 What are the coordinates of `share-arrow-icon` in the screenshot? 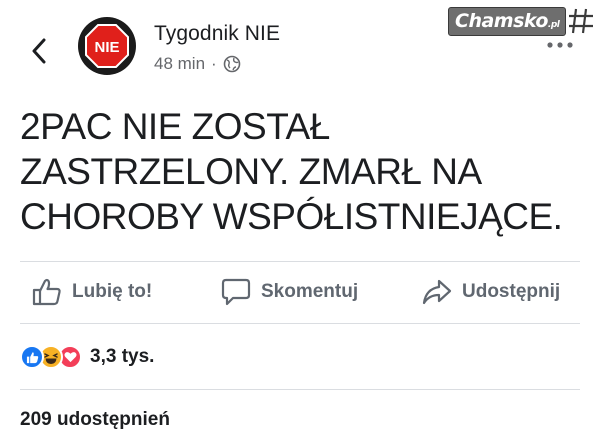 It's located at (437, 292).